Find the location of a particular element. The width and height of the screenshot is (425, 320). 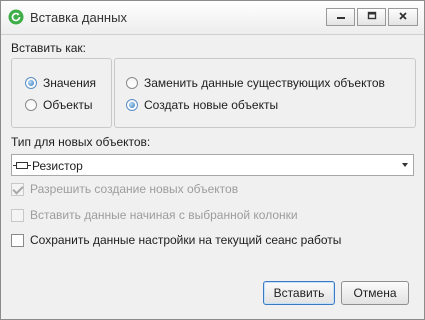

radio-replace-existing-indicator is located at coordinates (132, 83).